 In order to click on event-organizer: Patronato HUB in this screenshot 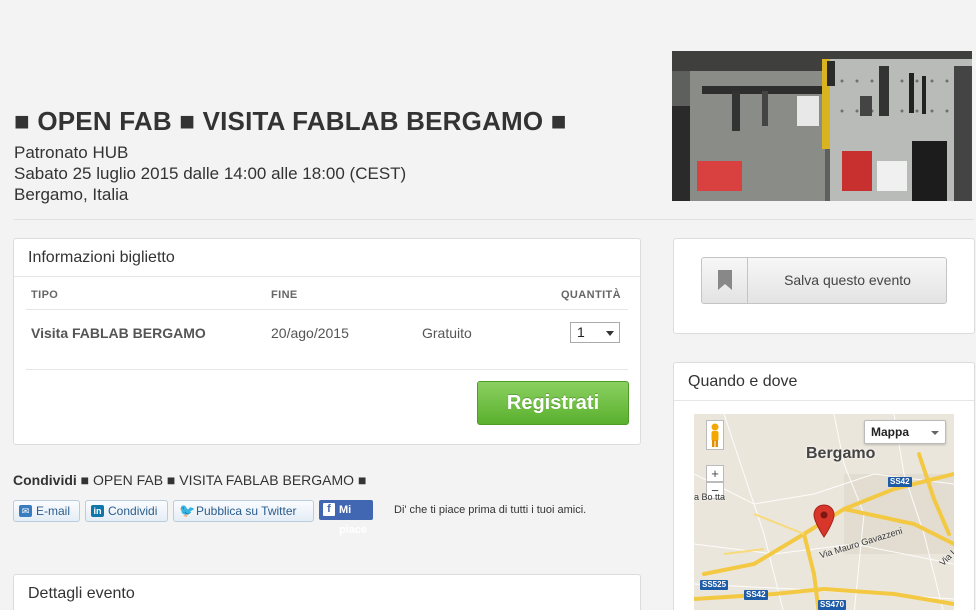, I will do `click(334, 152)`.